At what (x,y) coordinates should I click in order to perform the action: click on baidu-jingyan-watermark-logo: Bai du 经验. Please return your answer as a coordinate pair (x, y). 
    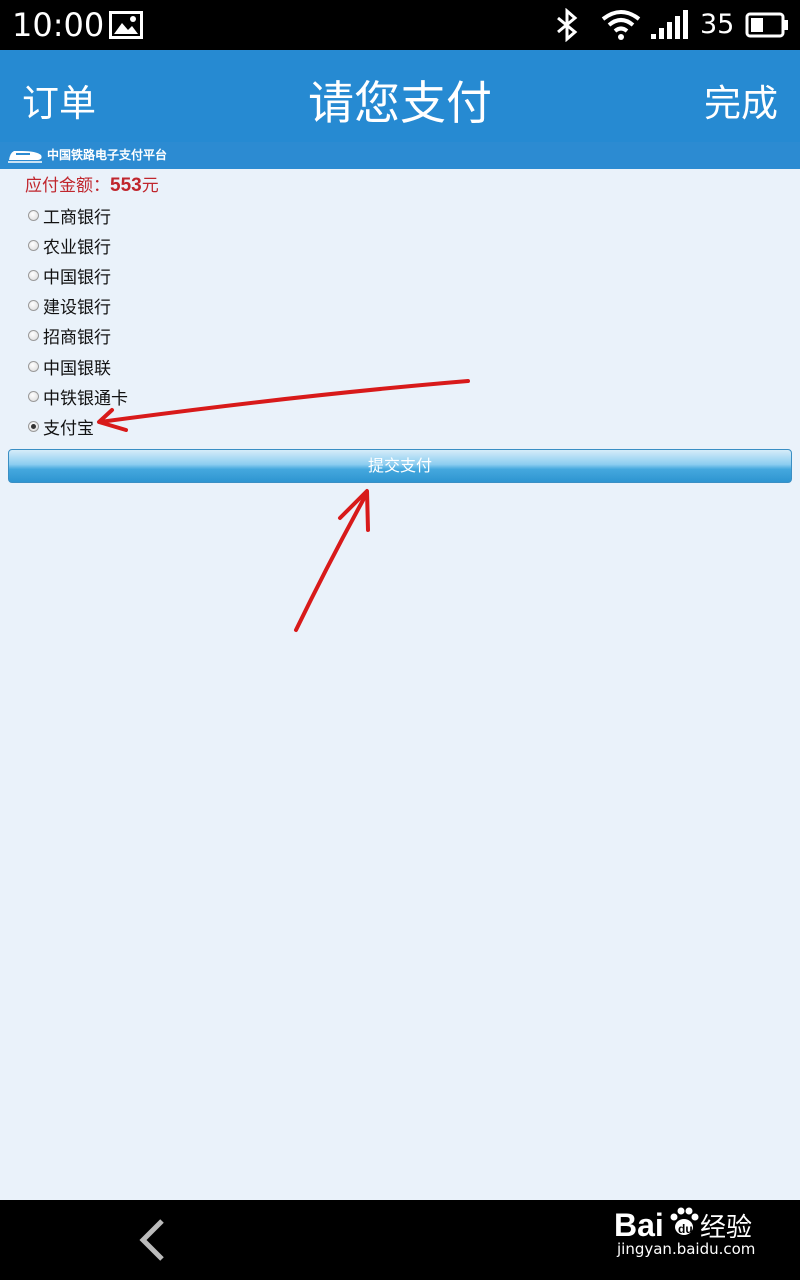
    Looking at the image, I should click on (683, 1225).